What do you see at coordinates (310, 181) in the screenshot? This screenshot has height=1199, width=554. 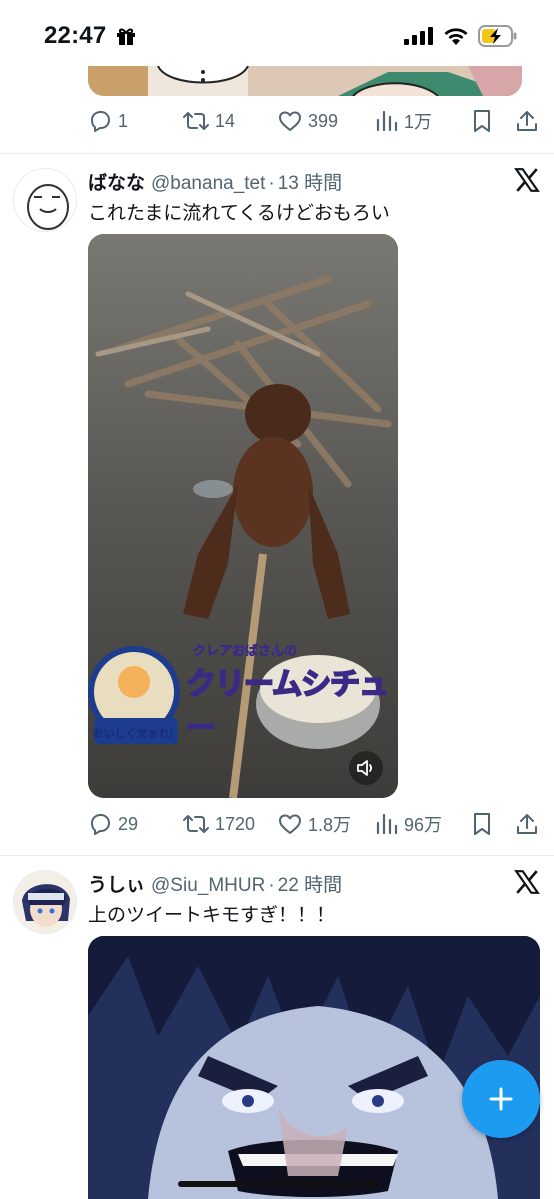 I see `tweet-time: 13 時間` at bounding box center [310, 181].